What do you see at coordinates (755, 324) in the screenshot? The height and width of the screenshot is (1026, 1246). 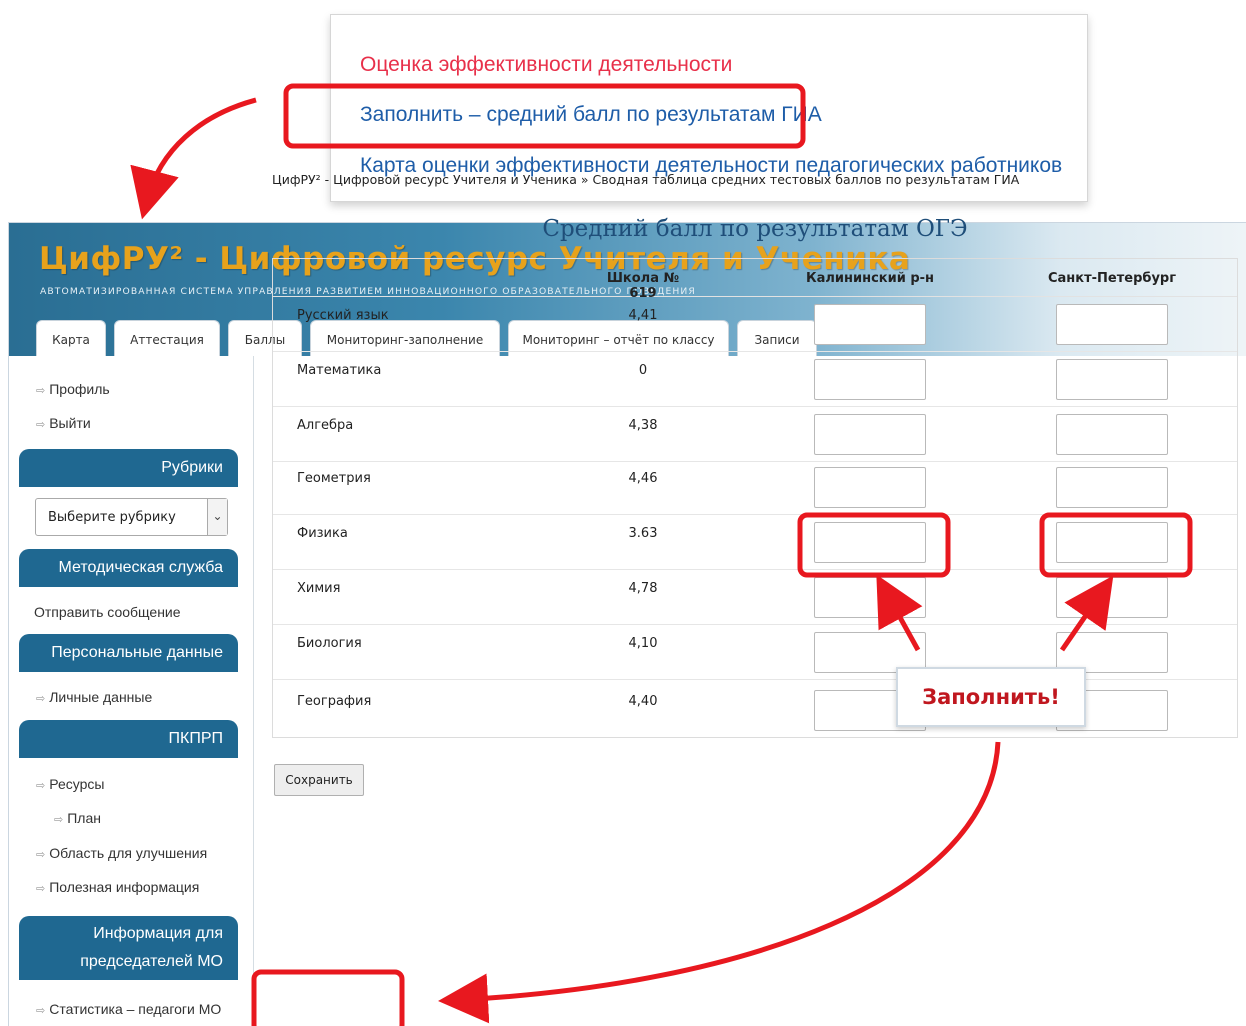 I see `table-row: Русский язык 4,41` at bounding box center [755, 324].